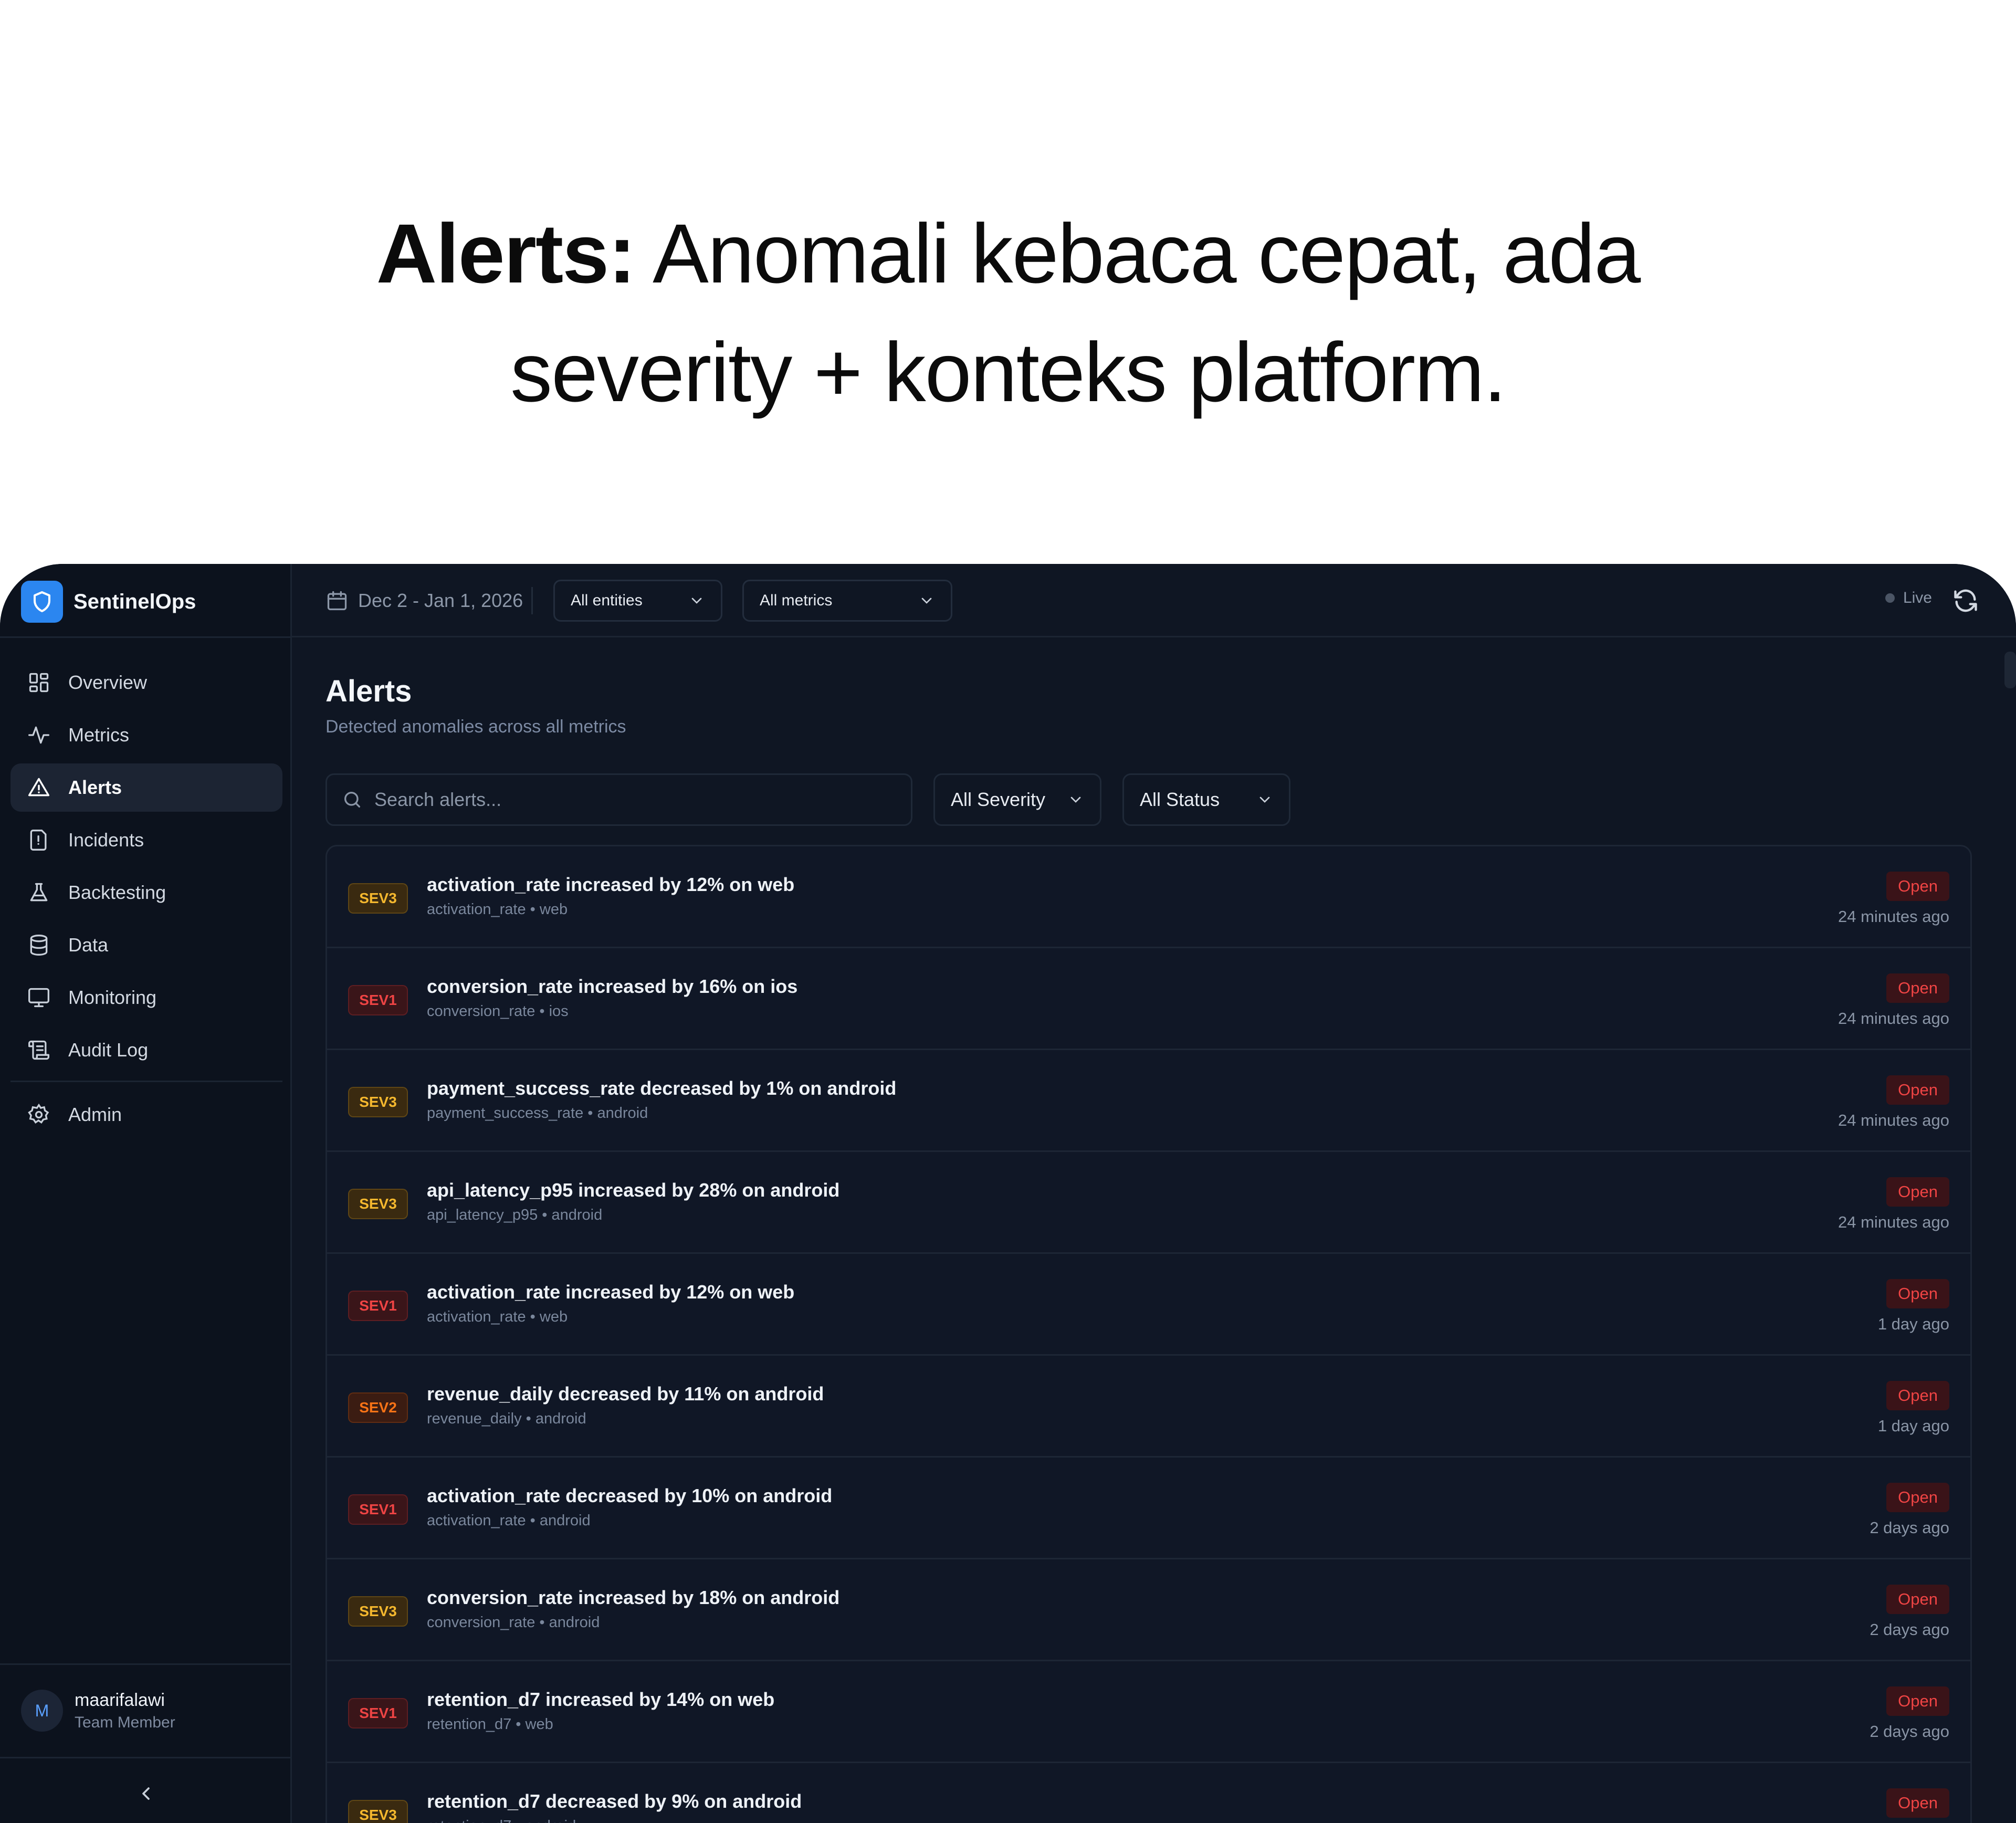  What do you see at coordinates (1917, 597) in the screenshot?
I see `live-label: Live` at bounding box center [1917, 597].